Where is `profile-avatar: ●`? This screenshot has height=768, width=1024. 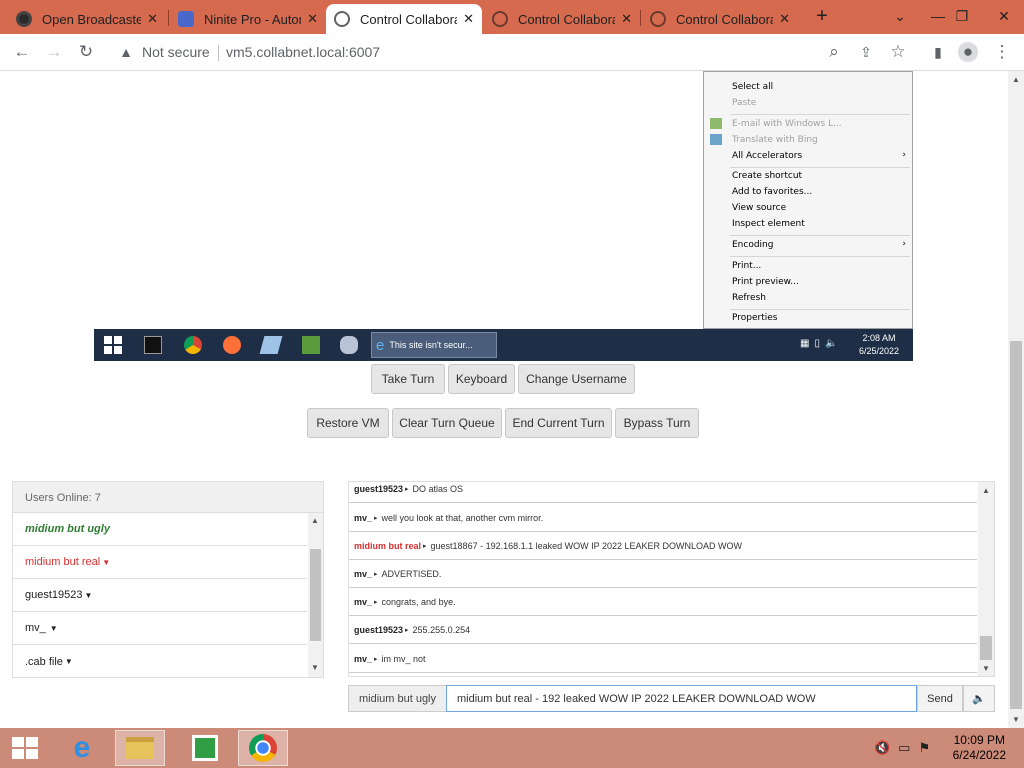 profile-avatar: ● is located at coordinates (968, 52).